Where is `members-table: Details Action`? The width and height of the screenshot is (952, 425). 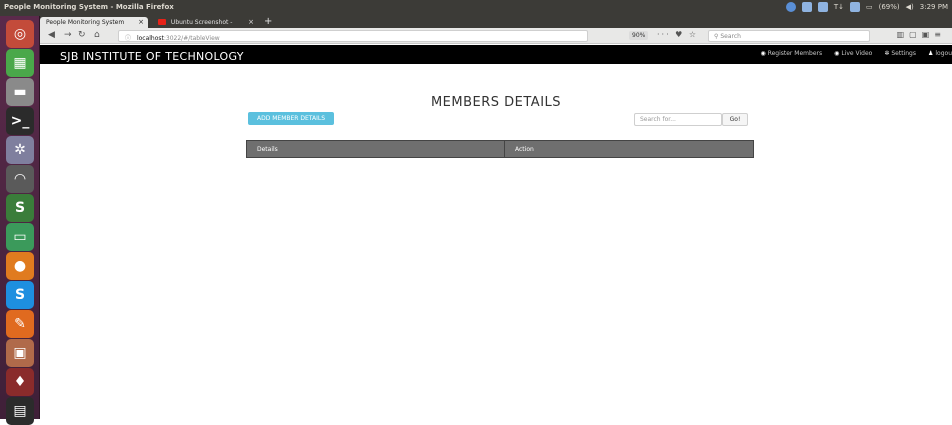 members-table: Details Action is located at coordinates (500, 149).